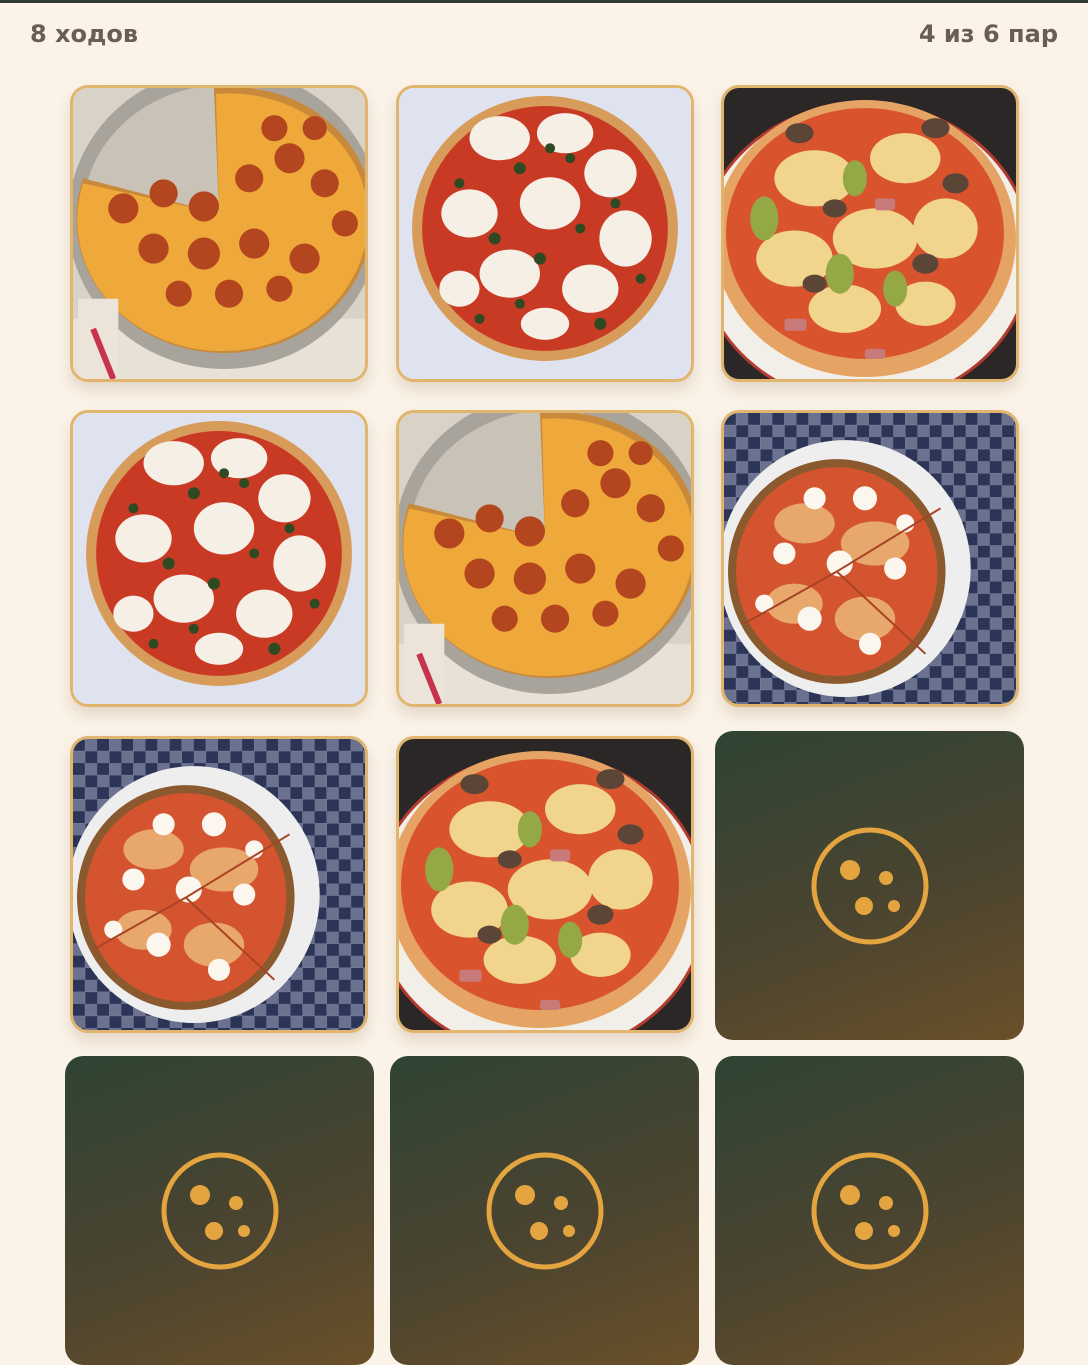 The image size is (1088, 1365). What do you see at coordinates (84, 34) in the screenshot?
I see `moves-counter: 8 ходов` at bounding box center [84, 34].